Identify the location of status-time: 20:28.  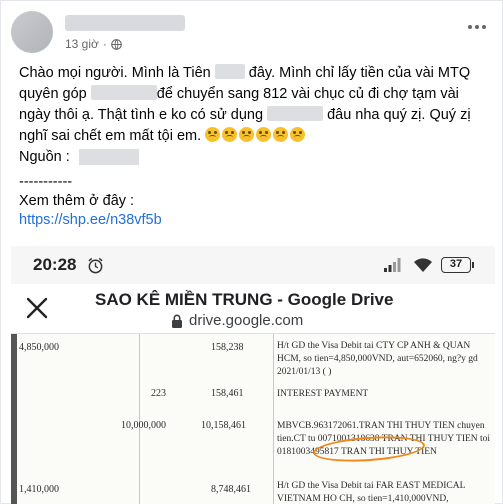
(55, 264).